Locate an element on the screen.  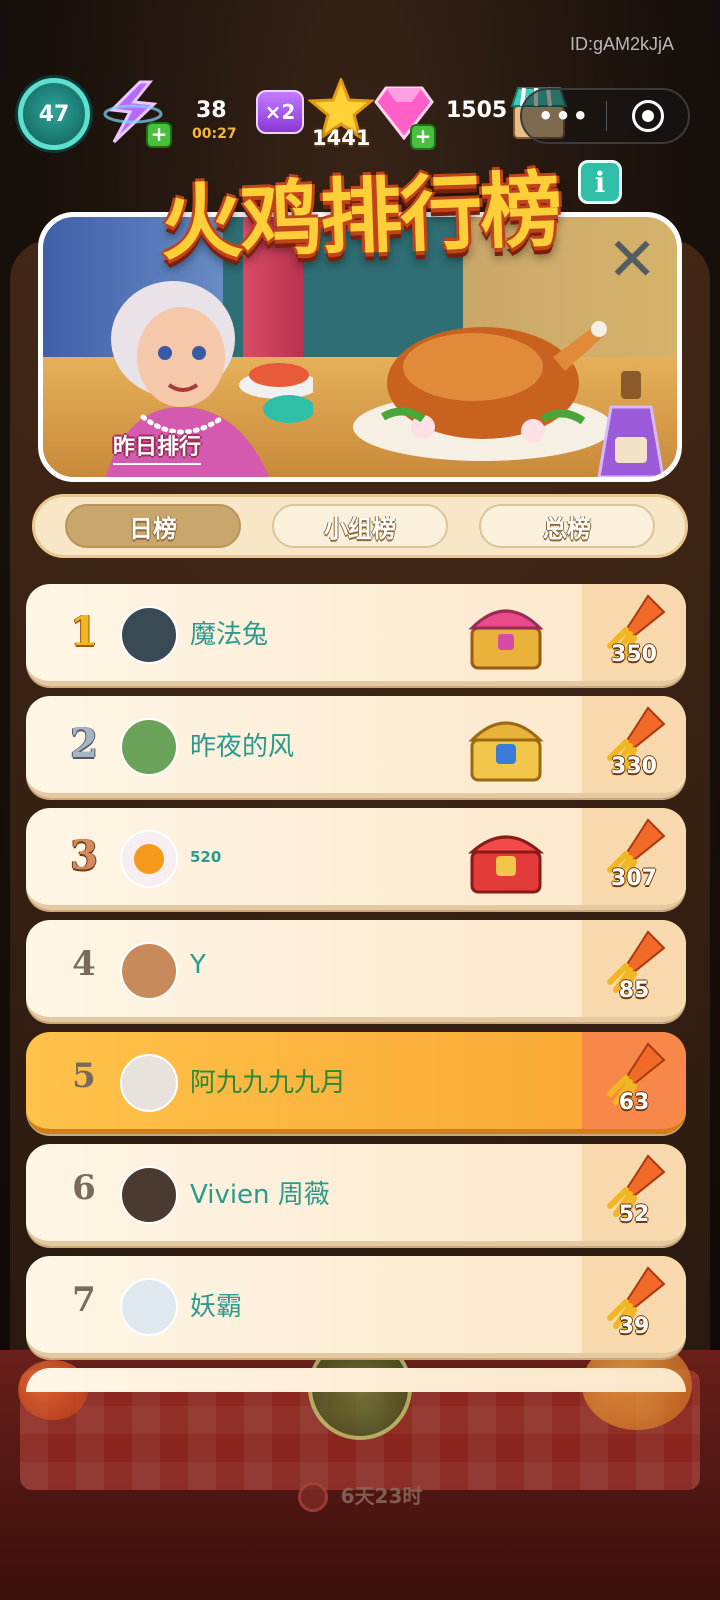
rank-number: 2 is located at coordinates (84, 743).